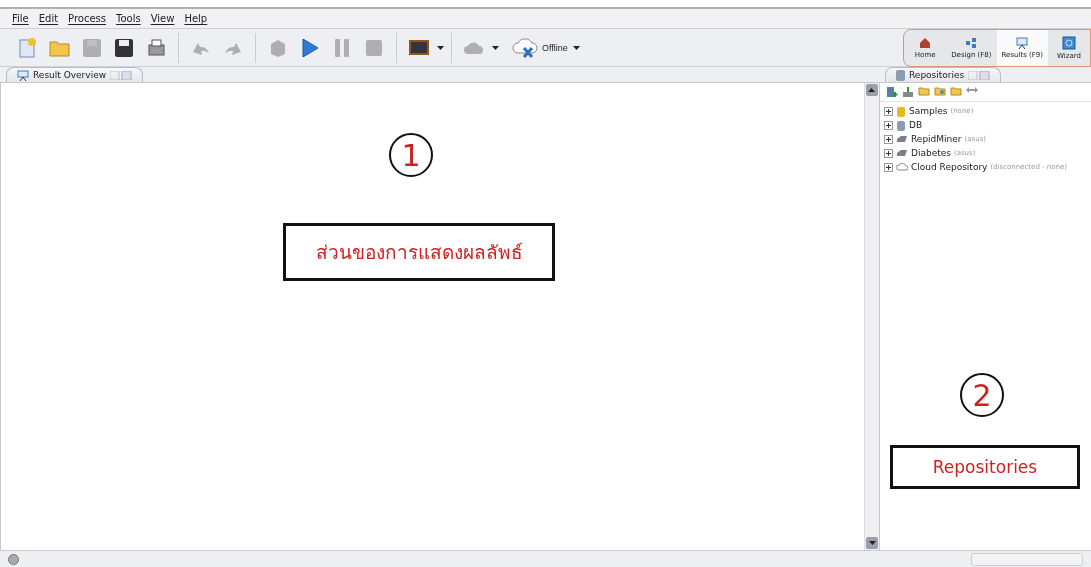 The width and height of the screenshot is (1091, 567). What do you see at coordinates (411, 155) in the screenshot?
I see `number-circle: 1` at bounding box center [411, 155].